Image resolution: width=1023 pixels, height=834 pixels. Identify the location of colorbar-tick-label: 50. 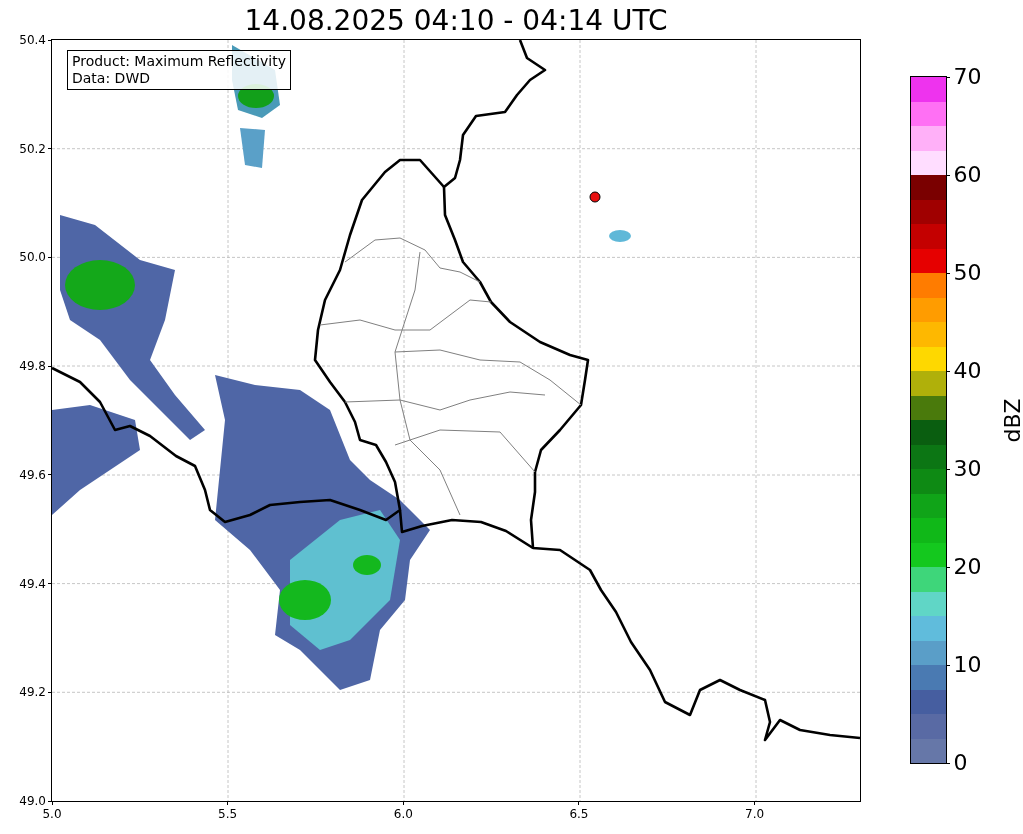
(967, 273).